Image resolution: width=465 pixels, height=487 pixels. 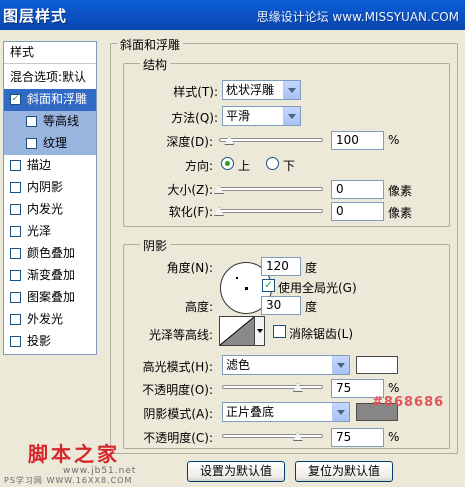 What do you see at coordinates (286, 365) in the screenshot?
I see `highlight-mode-select: 滤色` at bounding box center [286, 365].